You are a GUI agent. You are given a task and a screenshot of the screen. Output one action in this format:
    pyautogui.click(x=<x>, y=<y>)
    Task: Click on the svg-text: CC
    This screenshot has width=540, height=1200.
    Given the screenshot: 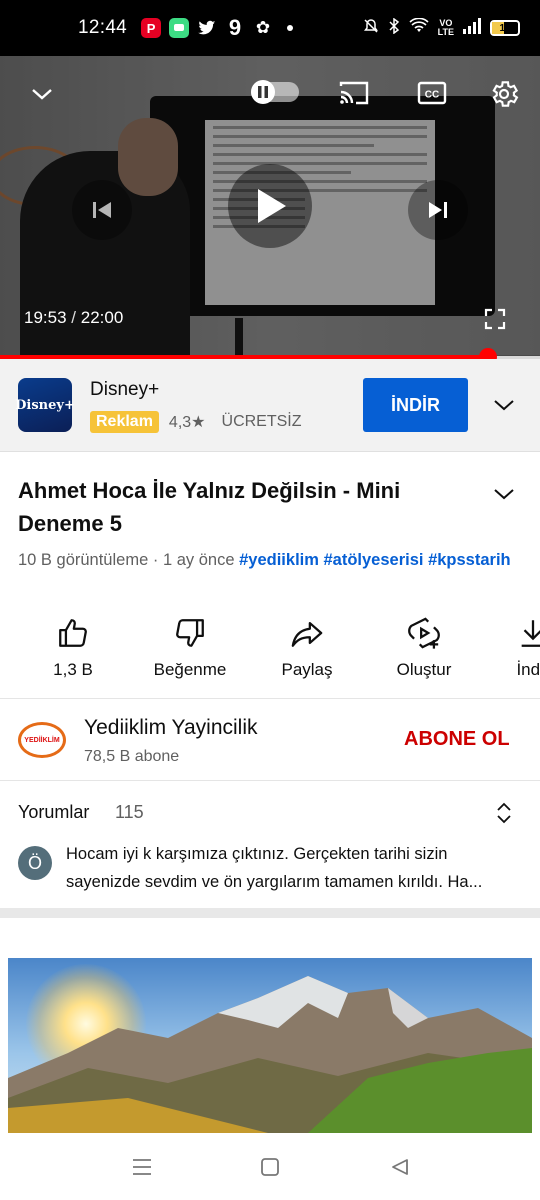 What is the action you would take?
    pyautogui.click(x=432, y=95)
    